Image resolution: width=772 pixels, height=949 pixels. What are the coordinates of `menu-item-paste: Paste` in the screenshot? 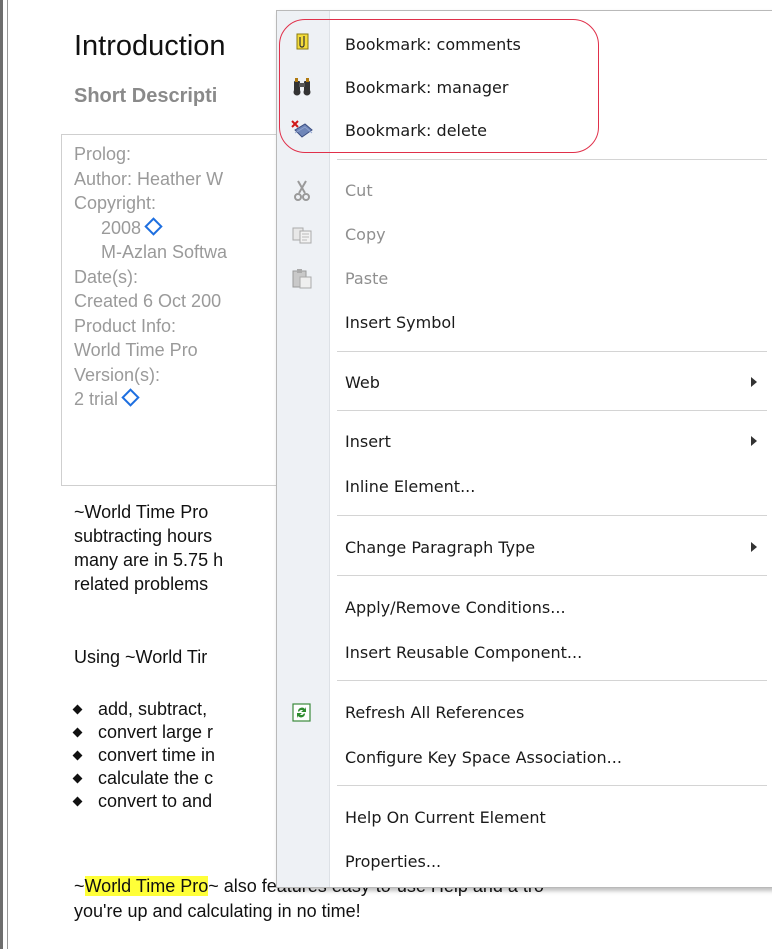 It's located at (524, 279).